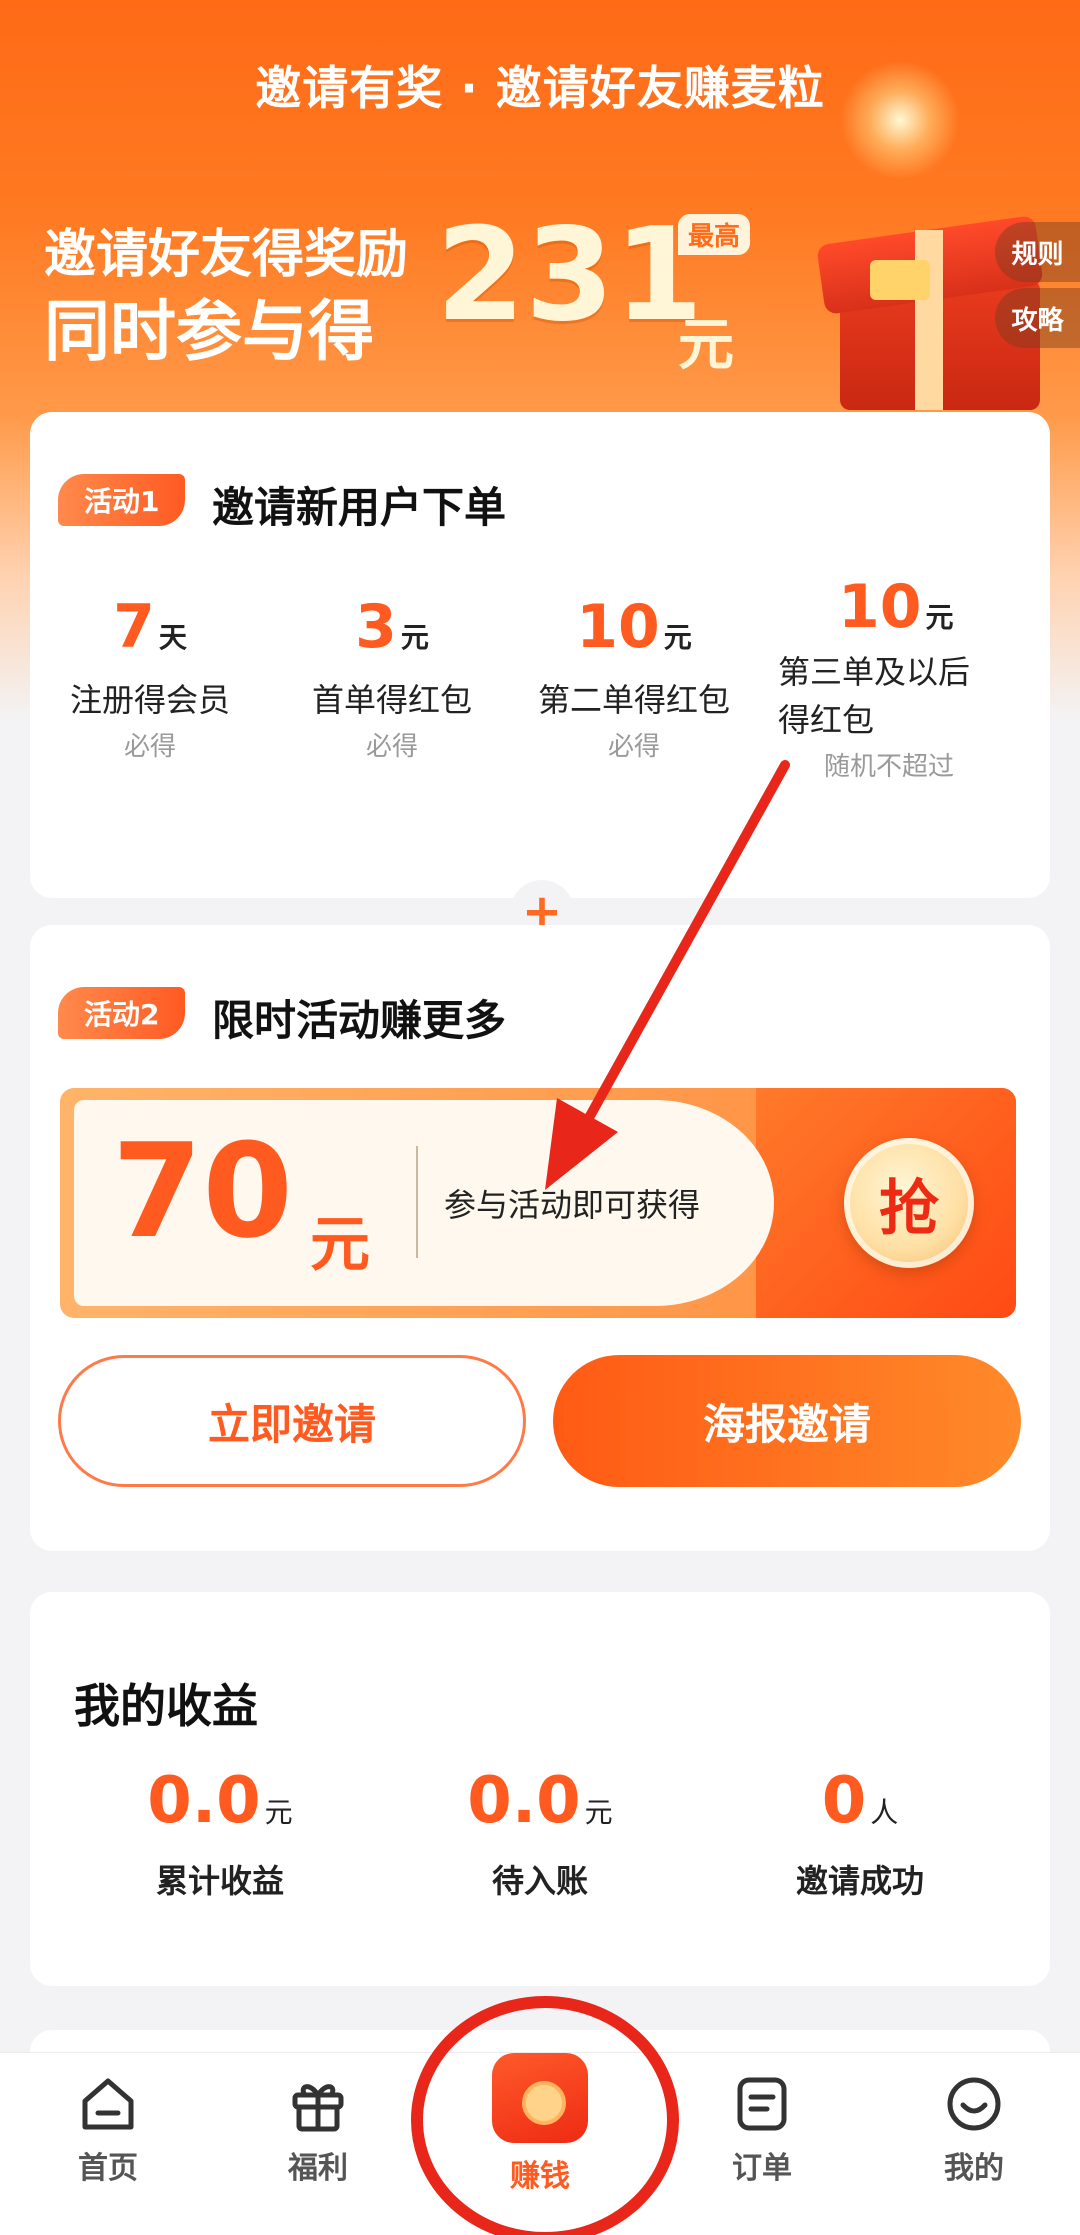 The width and height of the screenshot is (1080, 2235). Describe the element at coordinates (226, 255) in the screenshot. I see `hero-headline-1: 邀请好友得奖励` at that location.